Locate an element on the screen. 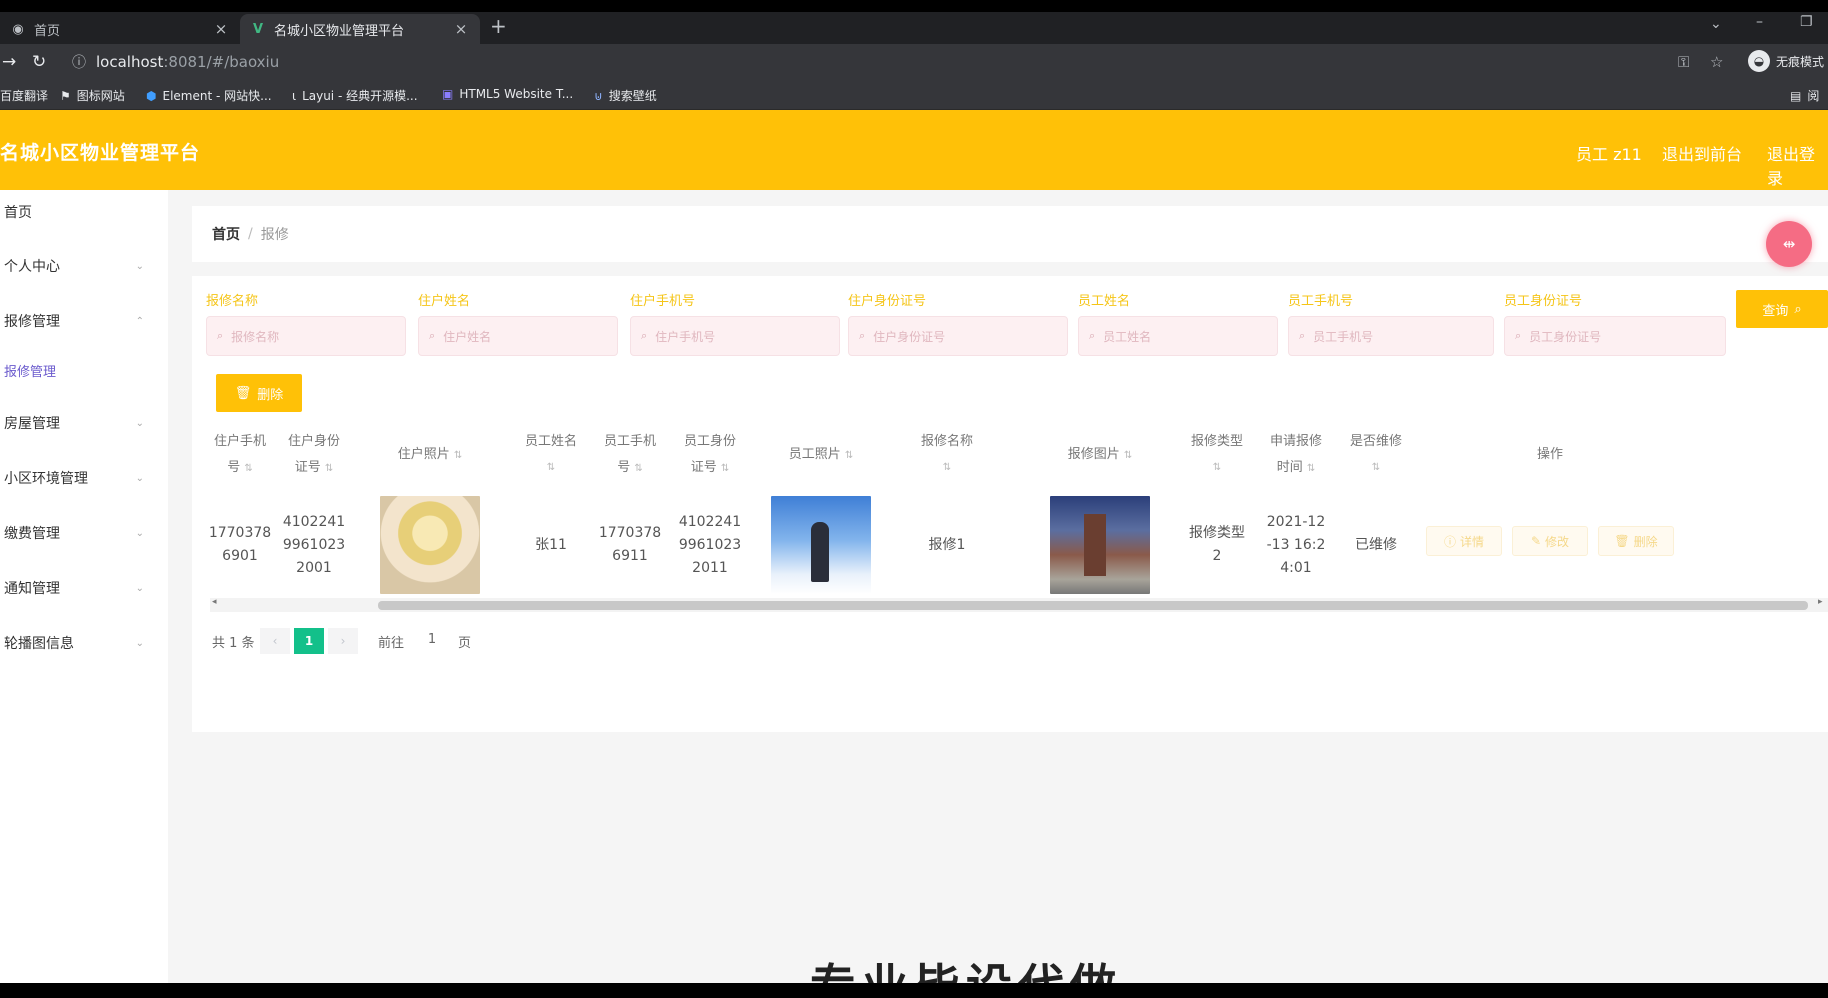 Image resolution: width=1828 pixels, height=998 pixels. filter-label: 员工姓名 is located at coordinates (1104, 301).